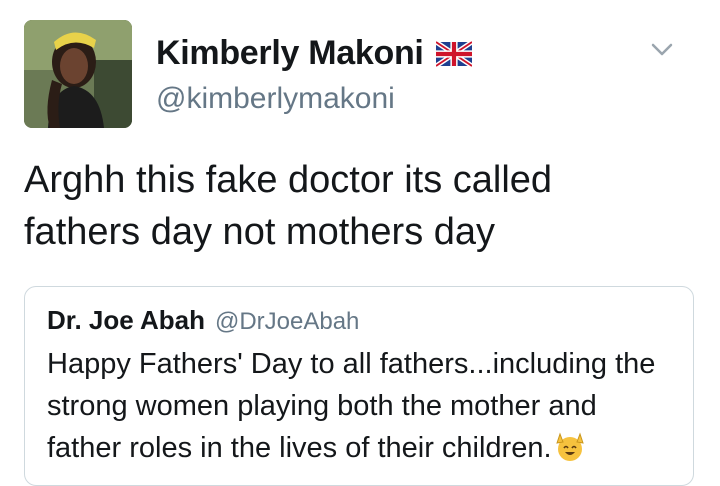 The image size is (720, 486). I want to click on author-handle: @kimberlymakoni, so click(275, 99).